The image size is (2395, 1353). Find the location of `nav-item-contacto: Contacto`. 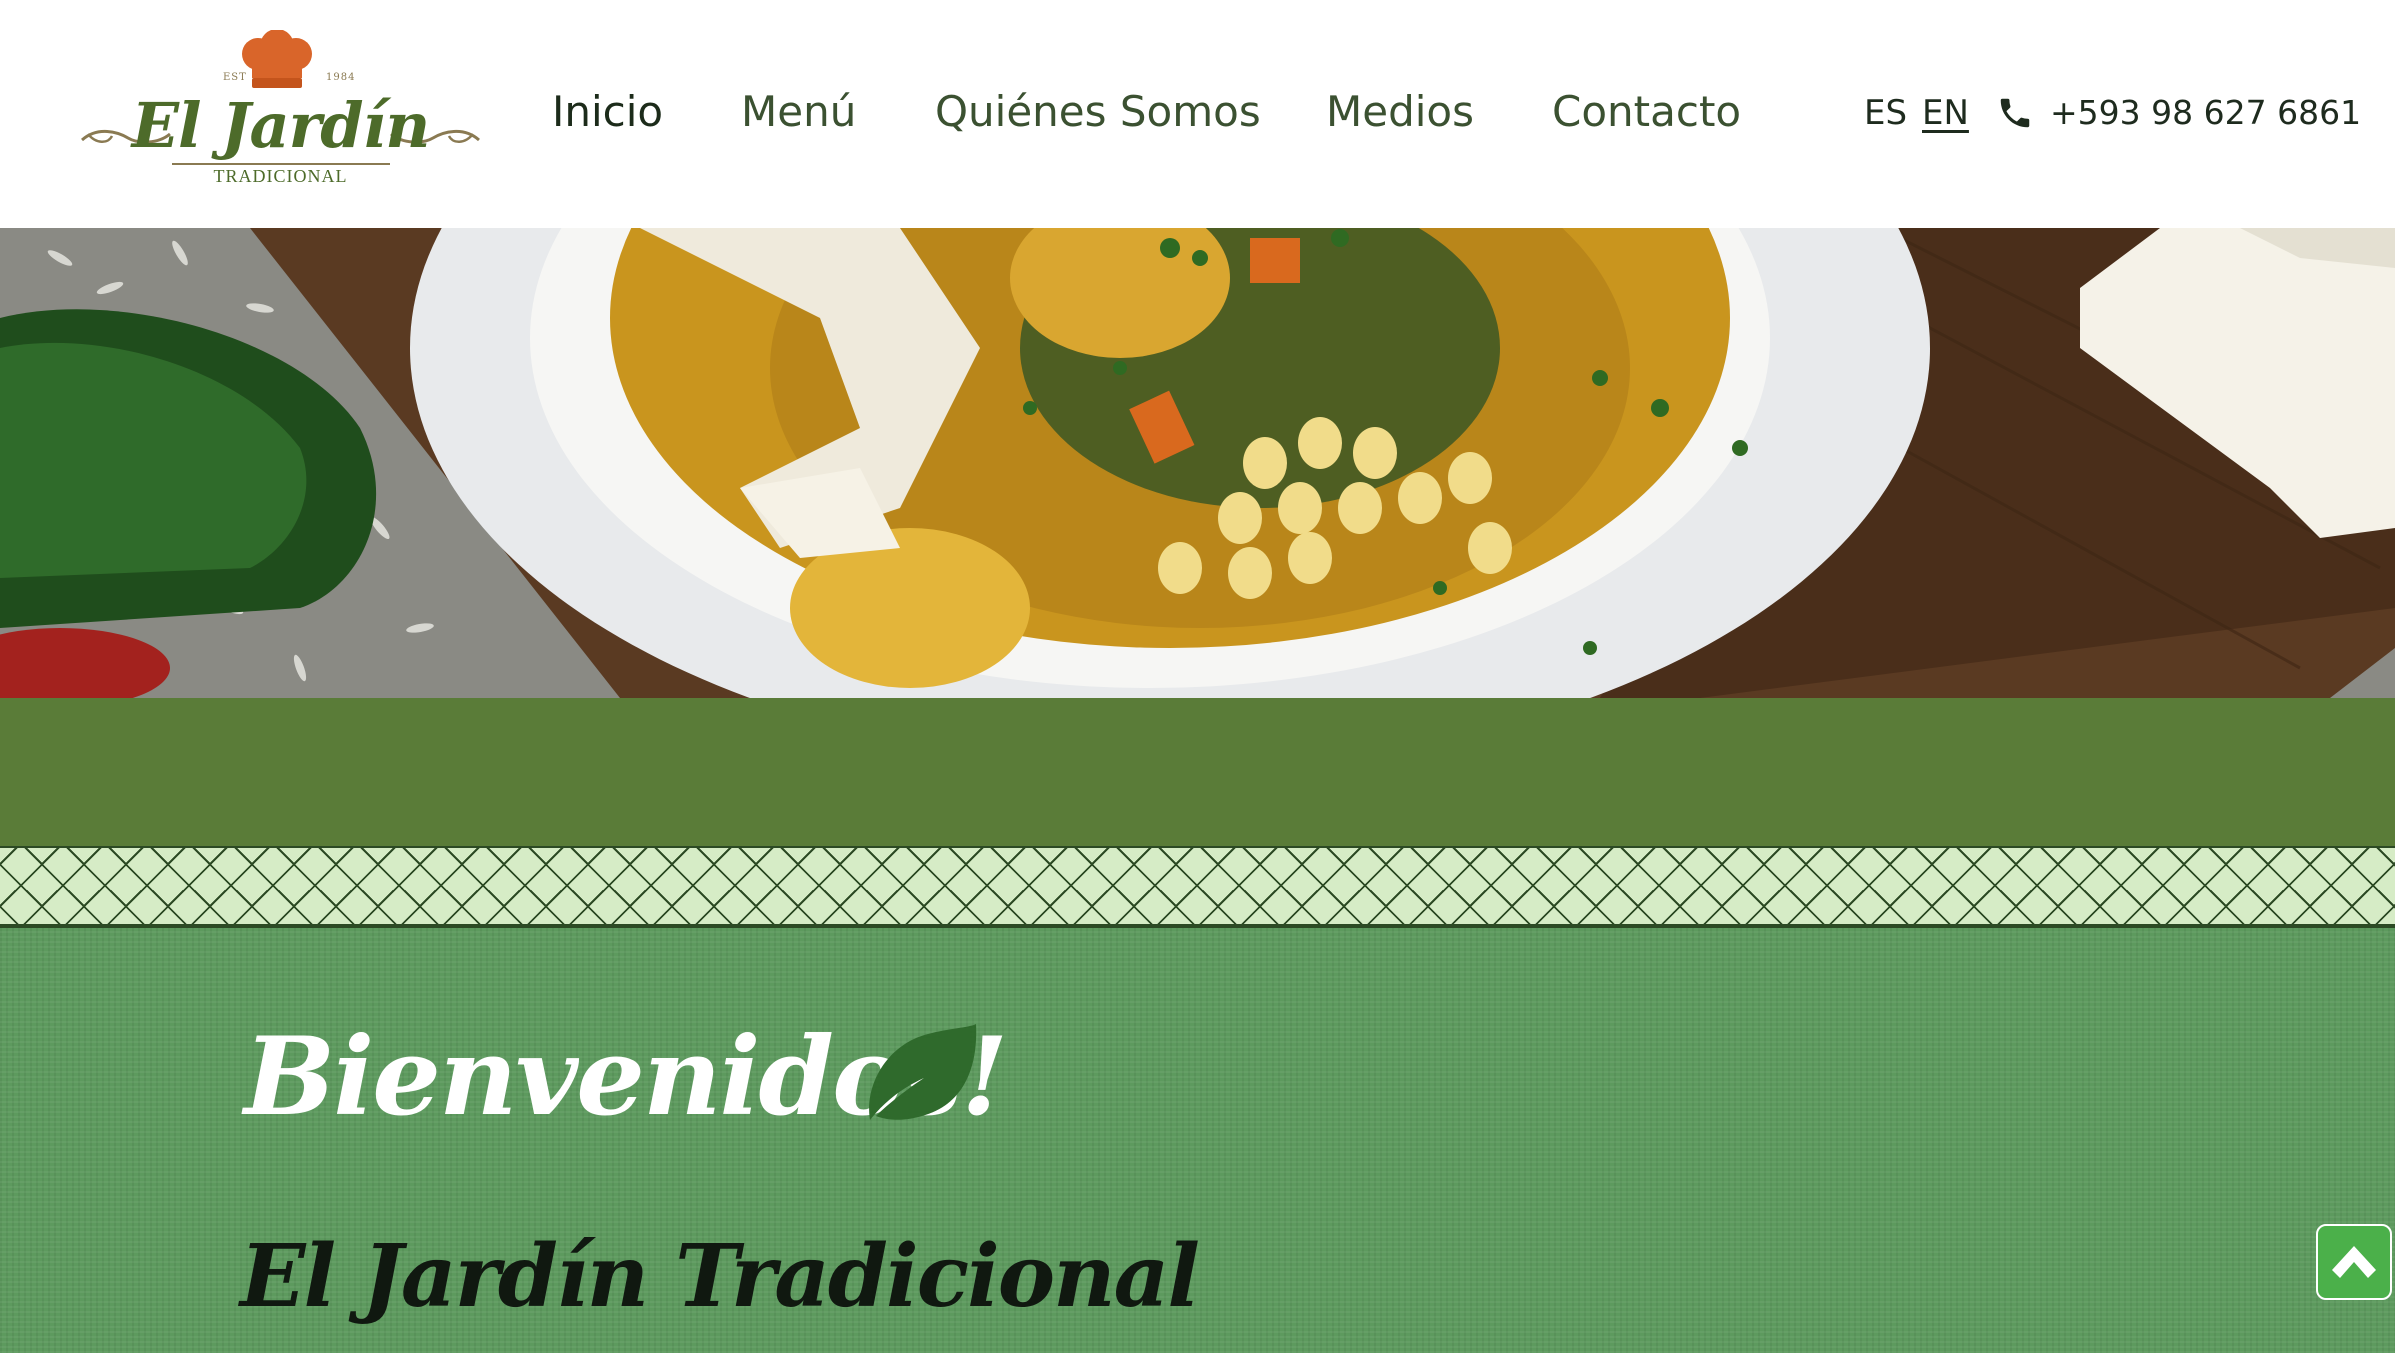

nav-item-contacto: Contacto is located at coordinates (1646, 112).